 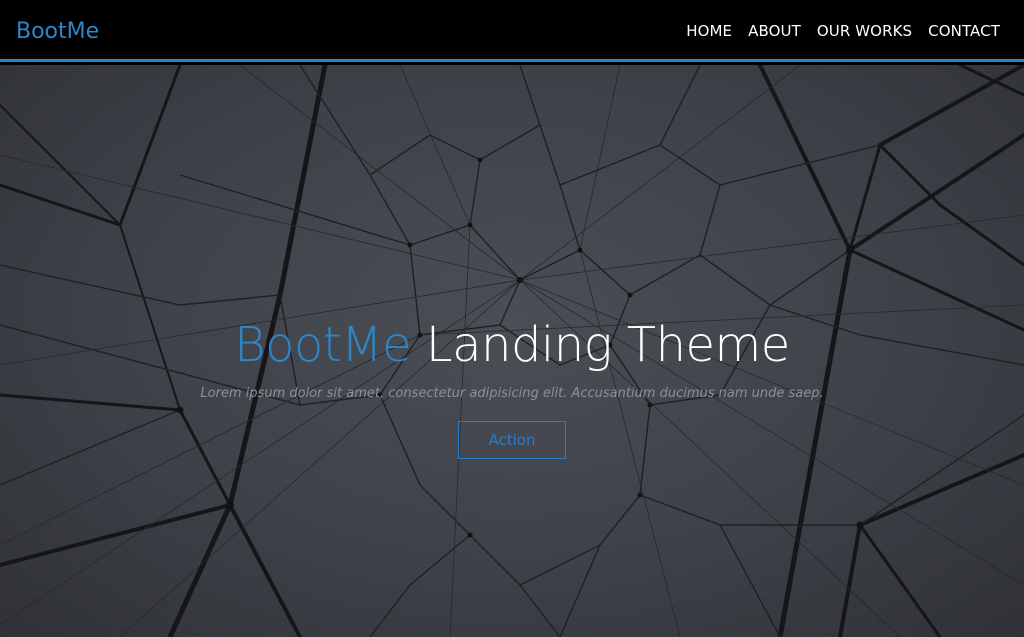 I want to click on action-button: Action, so click(x=512, y=440).